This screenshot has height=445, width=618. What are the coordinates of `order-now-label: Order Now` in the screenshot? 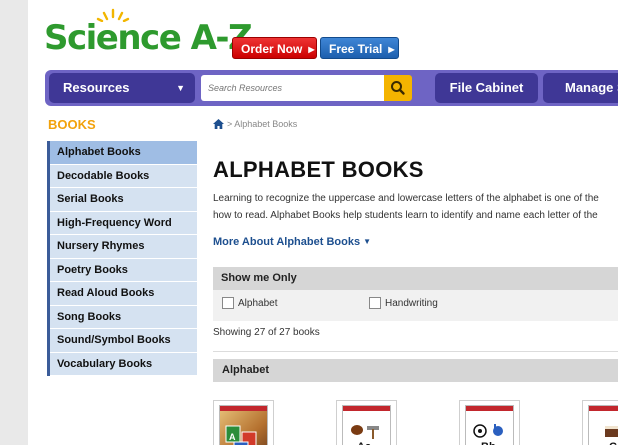 It's located at (272, 49).